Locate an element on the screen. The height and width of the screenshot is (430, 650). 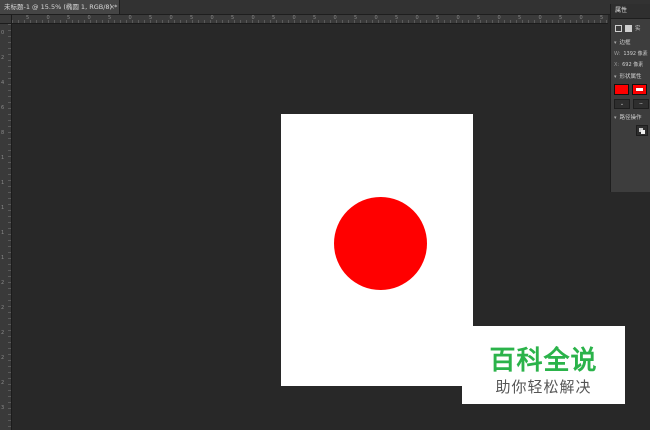
width-field: W: 1392 像素 is located at coordinates (630, 53).